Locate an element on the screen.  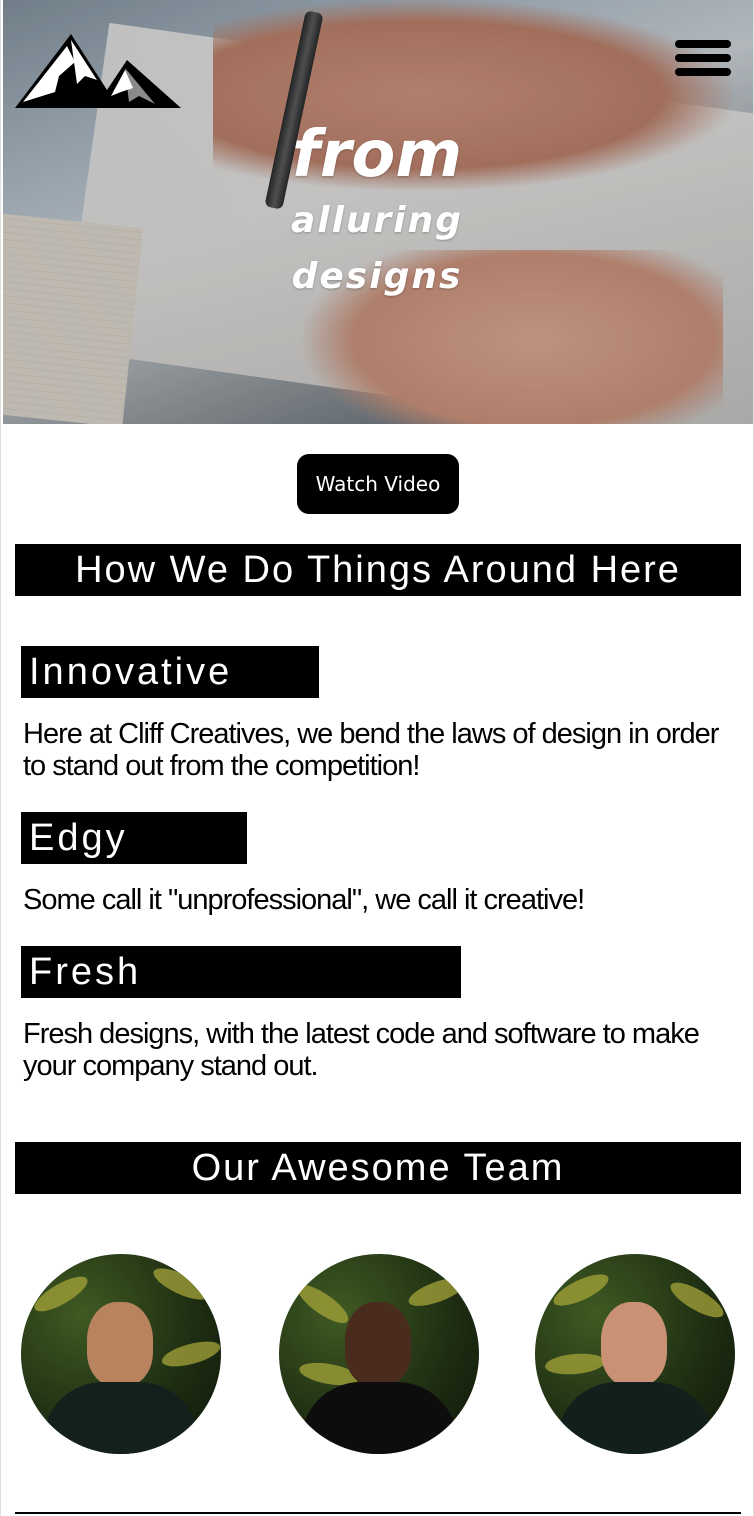
team-heading: Our Awesome Team is located at coordinates (378, 1168).